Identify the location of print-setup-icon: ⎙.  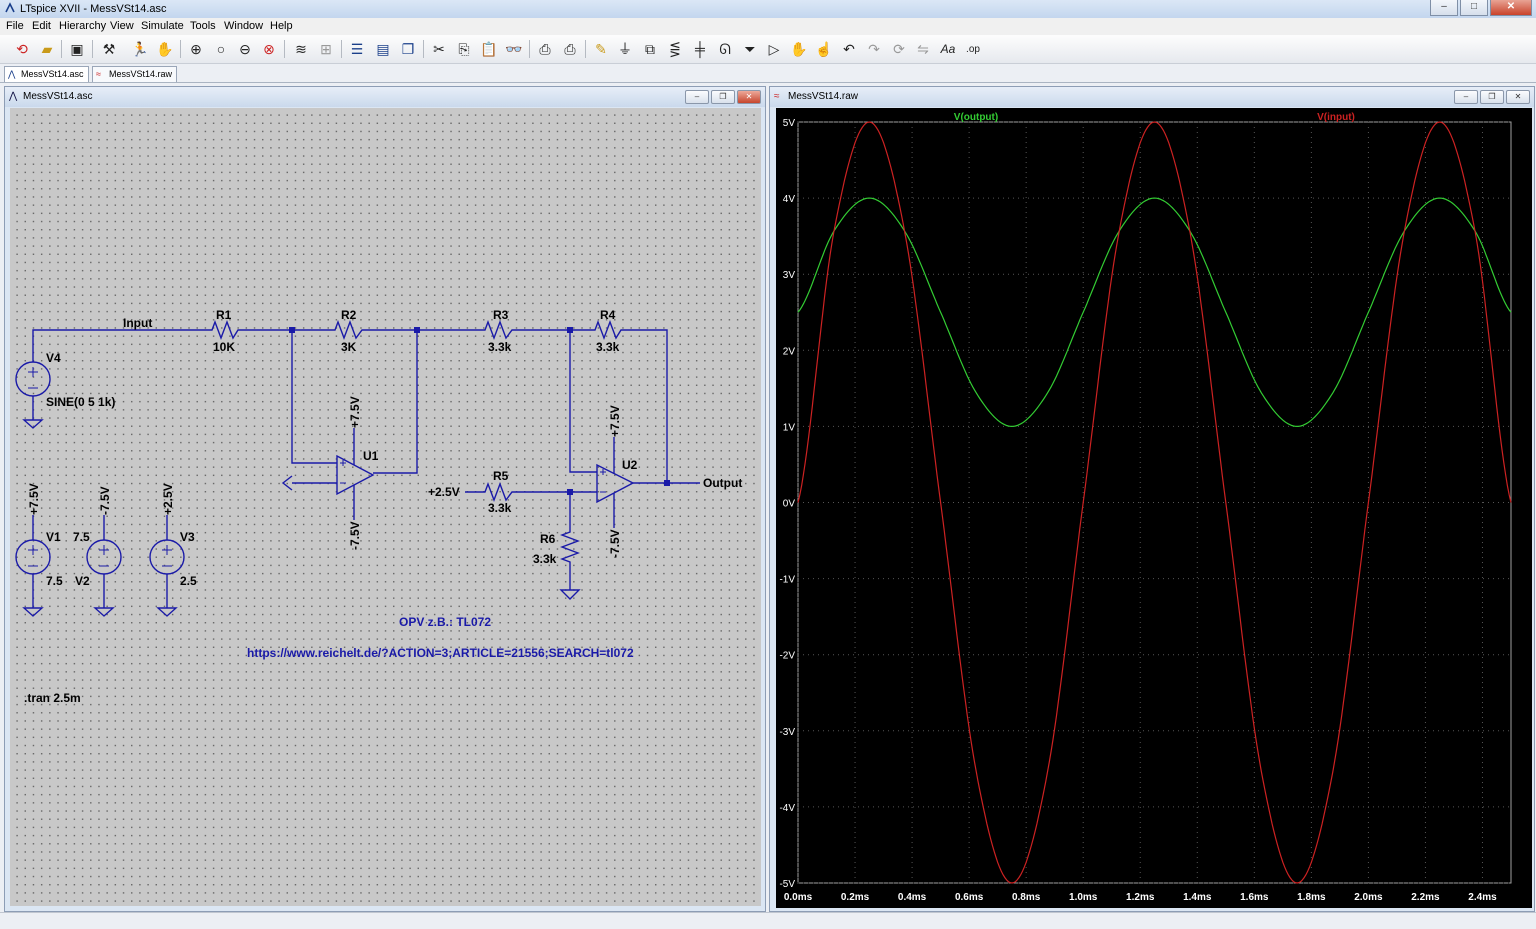
(545, 49).